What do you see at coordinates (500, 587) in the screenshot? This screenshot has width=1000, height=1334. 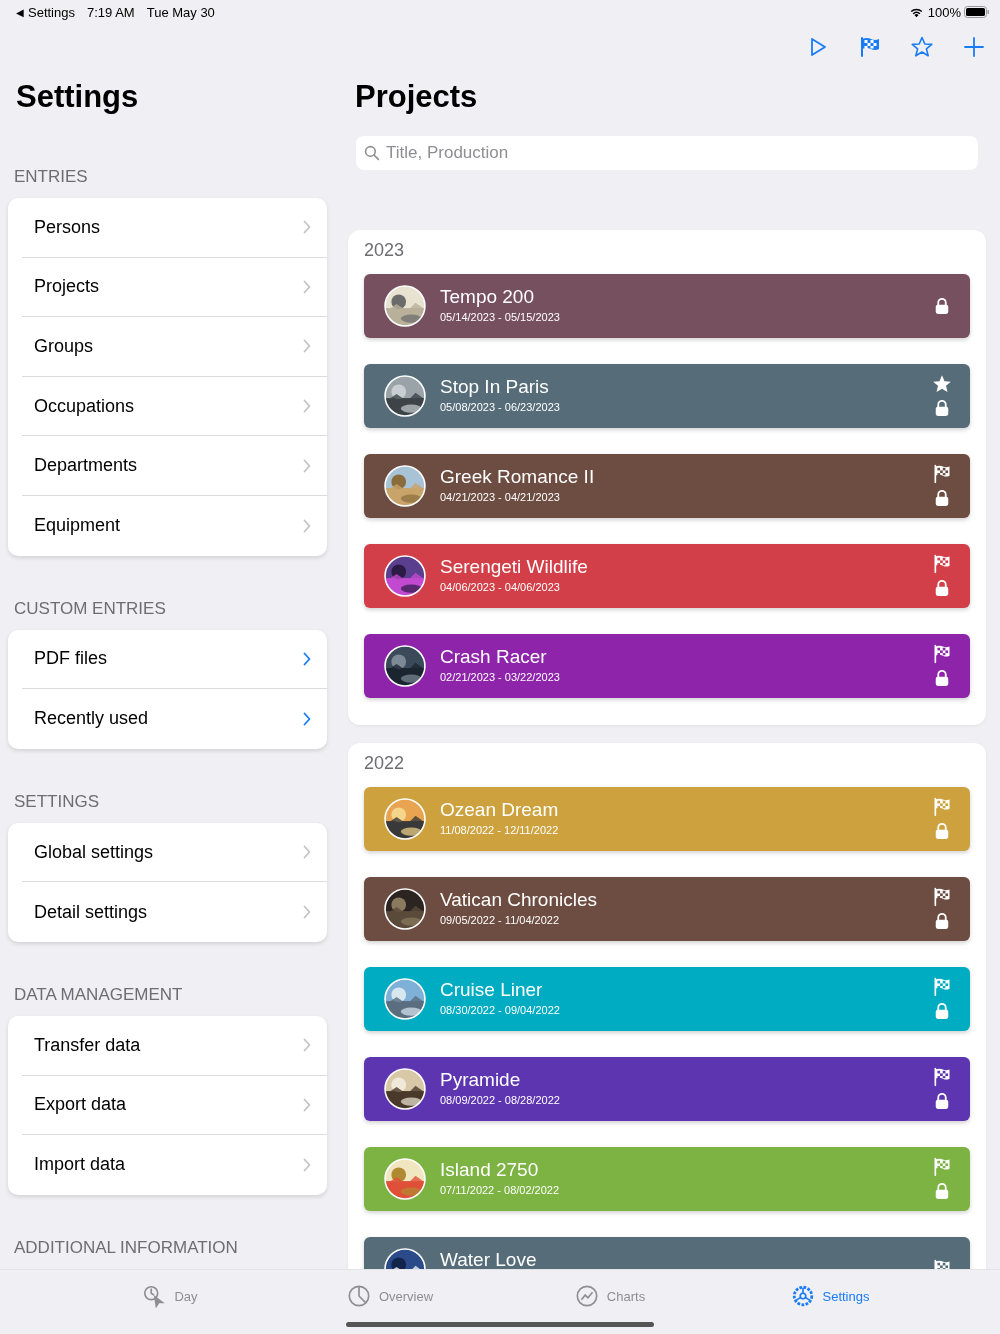 I see `project-dates: 04/06/2023 - 04/06/2023` at bounding box center [500, 587].